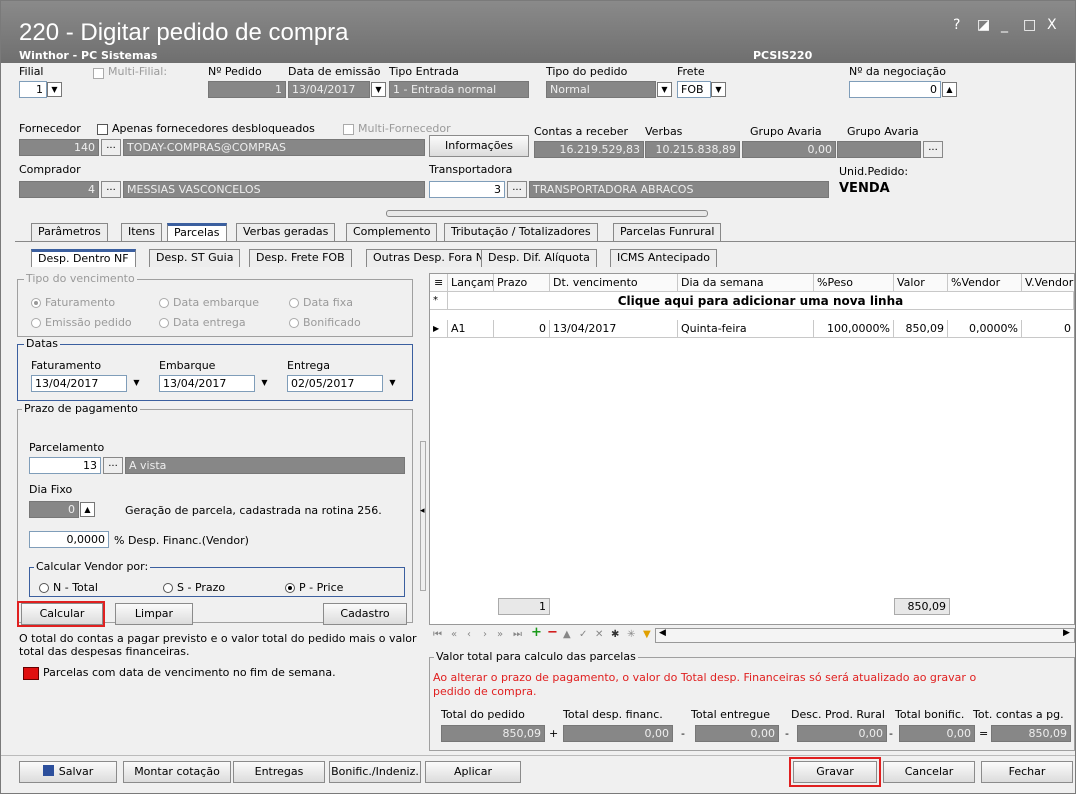 The width and height of the screenshot is (1076, 794). What do you see at coordinates (33, 89) in the screenshot?
I see `filial-field: 1` at bounding box center [33, 89].